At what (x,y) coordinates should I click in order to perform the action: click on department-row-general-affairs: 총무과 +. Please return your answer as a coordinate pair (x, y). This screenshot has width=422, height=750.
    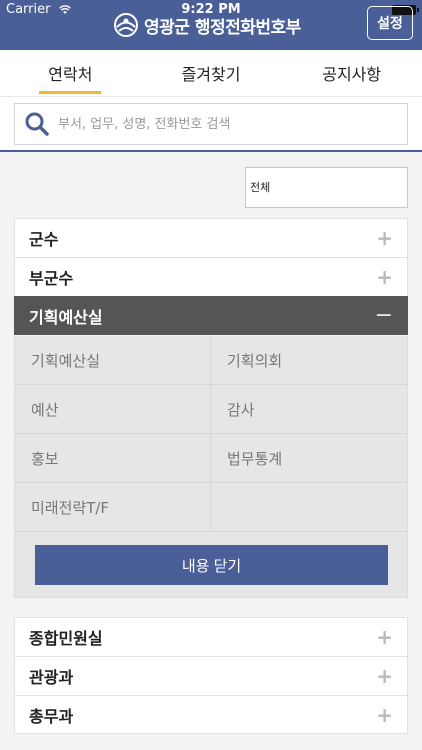
    Looking at the image, I should click on (211, 714).